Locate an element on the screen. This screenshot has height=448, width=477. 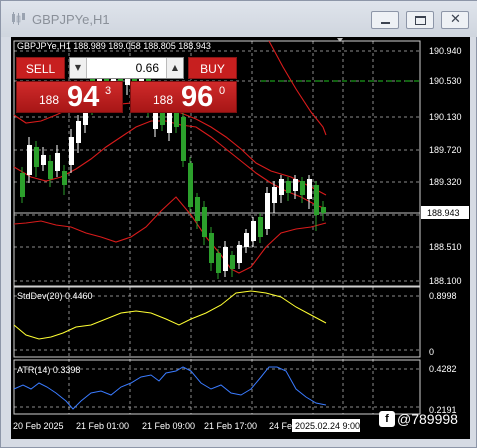
current-price-value: 188.943 is located at coordinates (443, 213).